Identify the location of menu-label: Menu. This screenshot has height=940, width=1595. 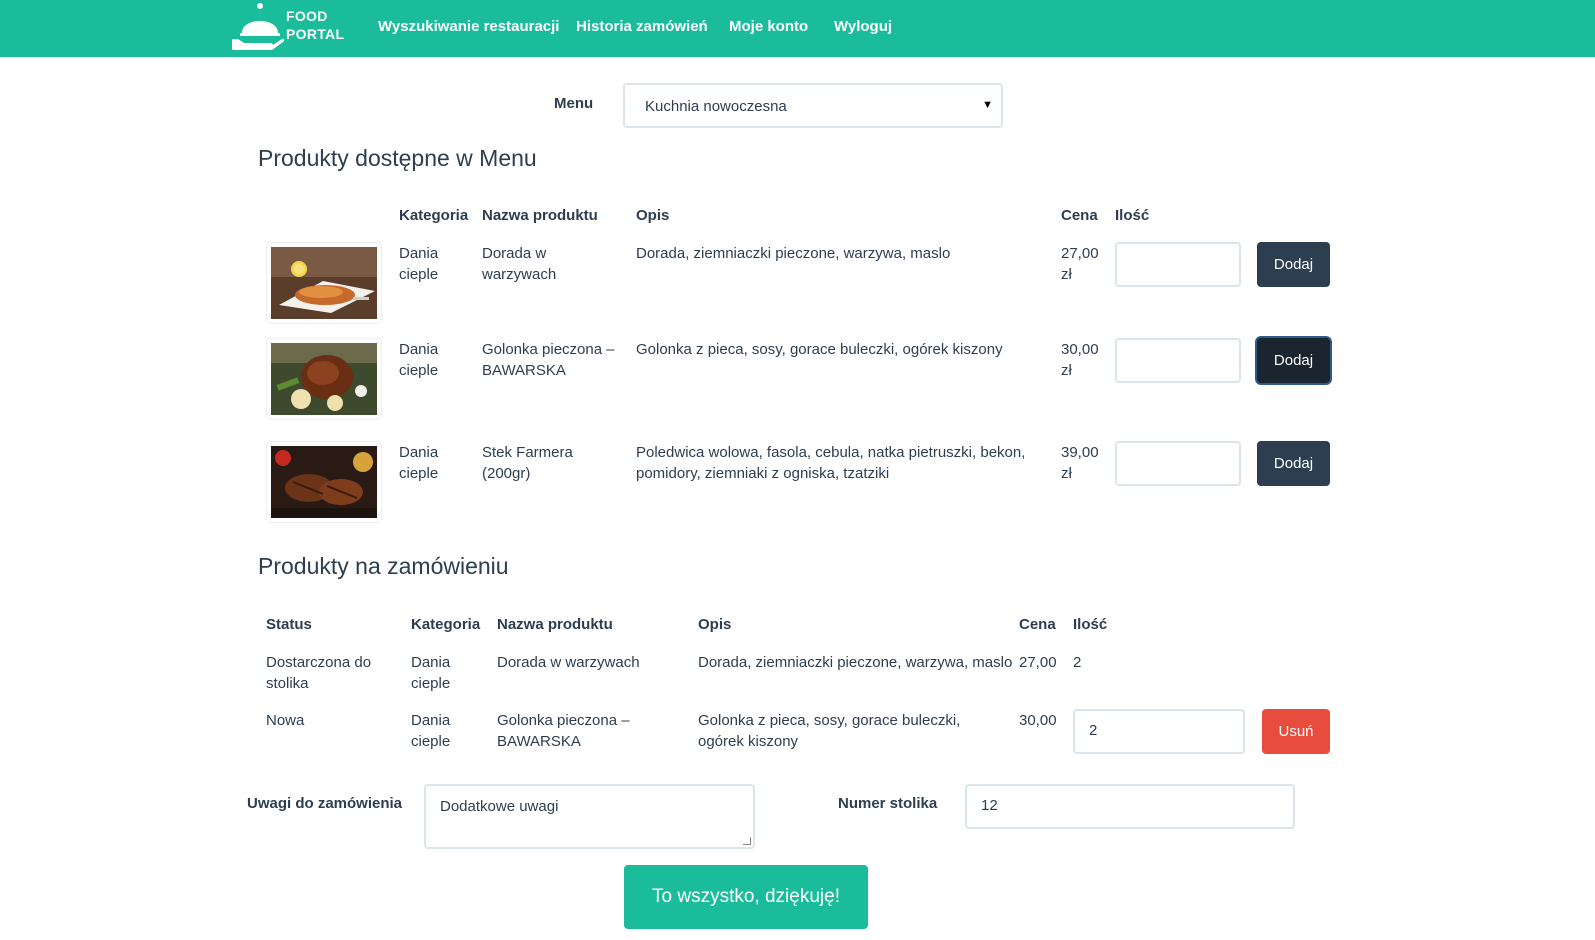
(574, 103).